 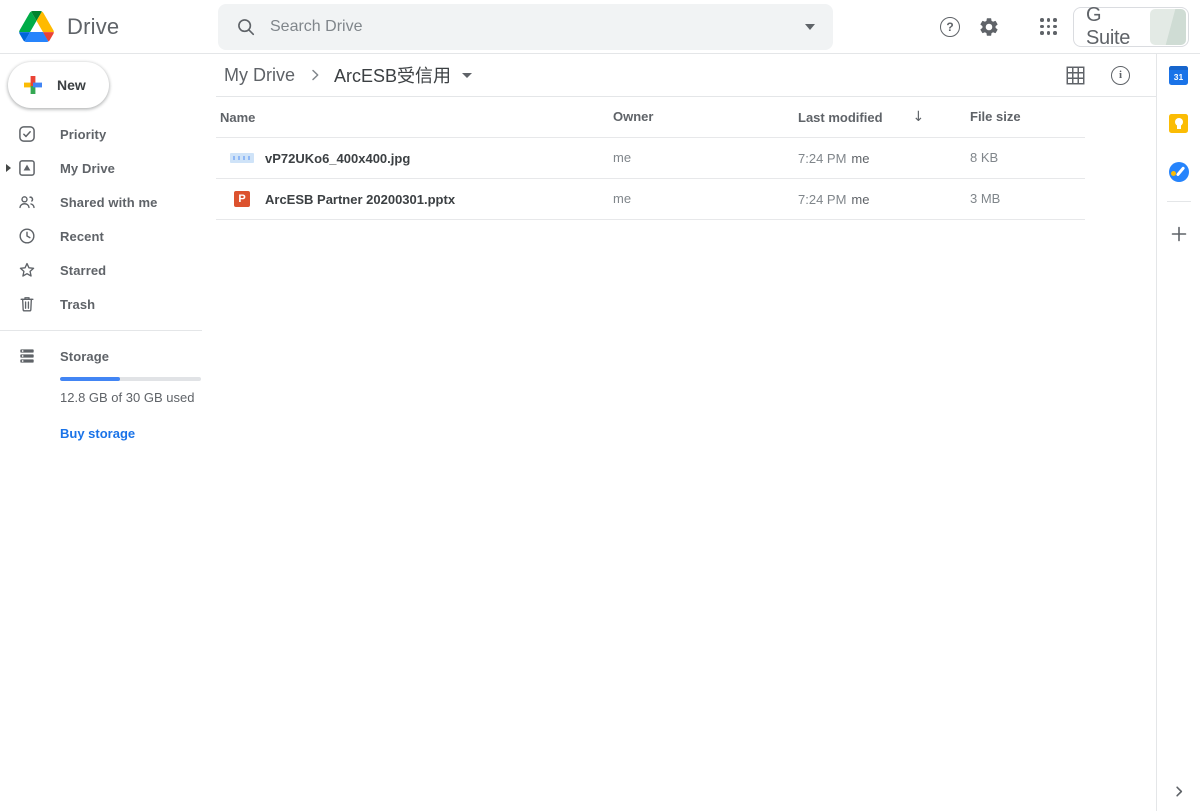 I want to click on sort-descending-icon: ↓, so click(x=919, y=117).